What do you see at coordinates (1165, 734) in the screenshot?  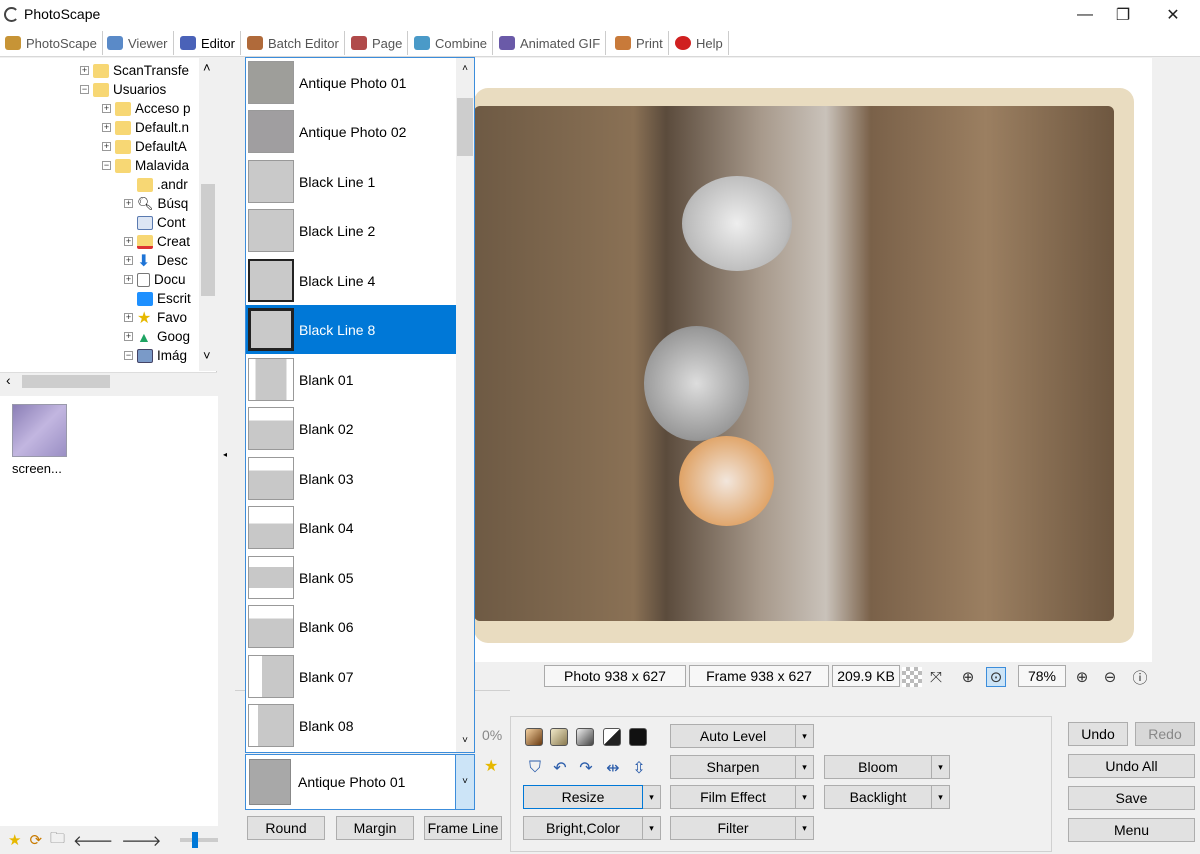 I see `redo-button: Redo` at bounding box center [1165, 734].